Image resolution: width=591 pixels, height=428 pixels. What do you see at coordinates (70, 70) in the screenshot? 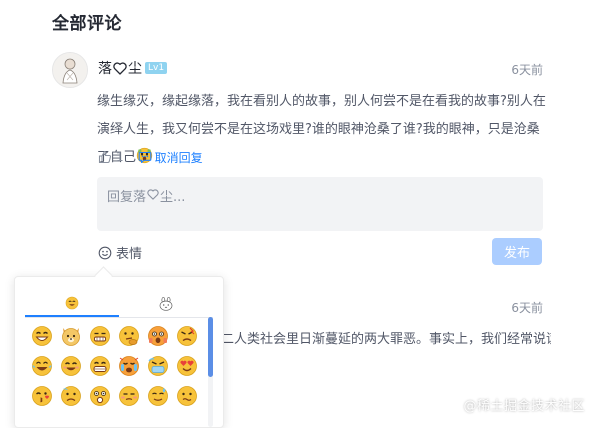
I see `avatar` at bounding box center [70, 70].